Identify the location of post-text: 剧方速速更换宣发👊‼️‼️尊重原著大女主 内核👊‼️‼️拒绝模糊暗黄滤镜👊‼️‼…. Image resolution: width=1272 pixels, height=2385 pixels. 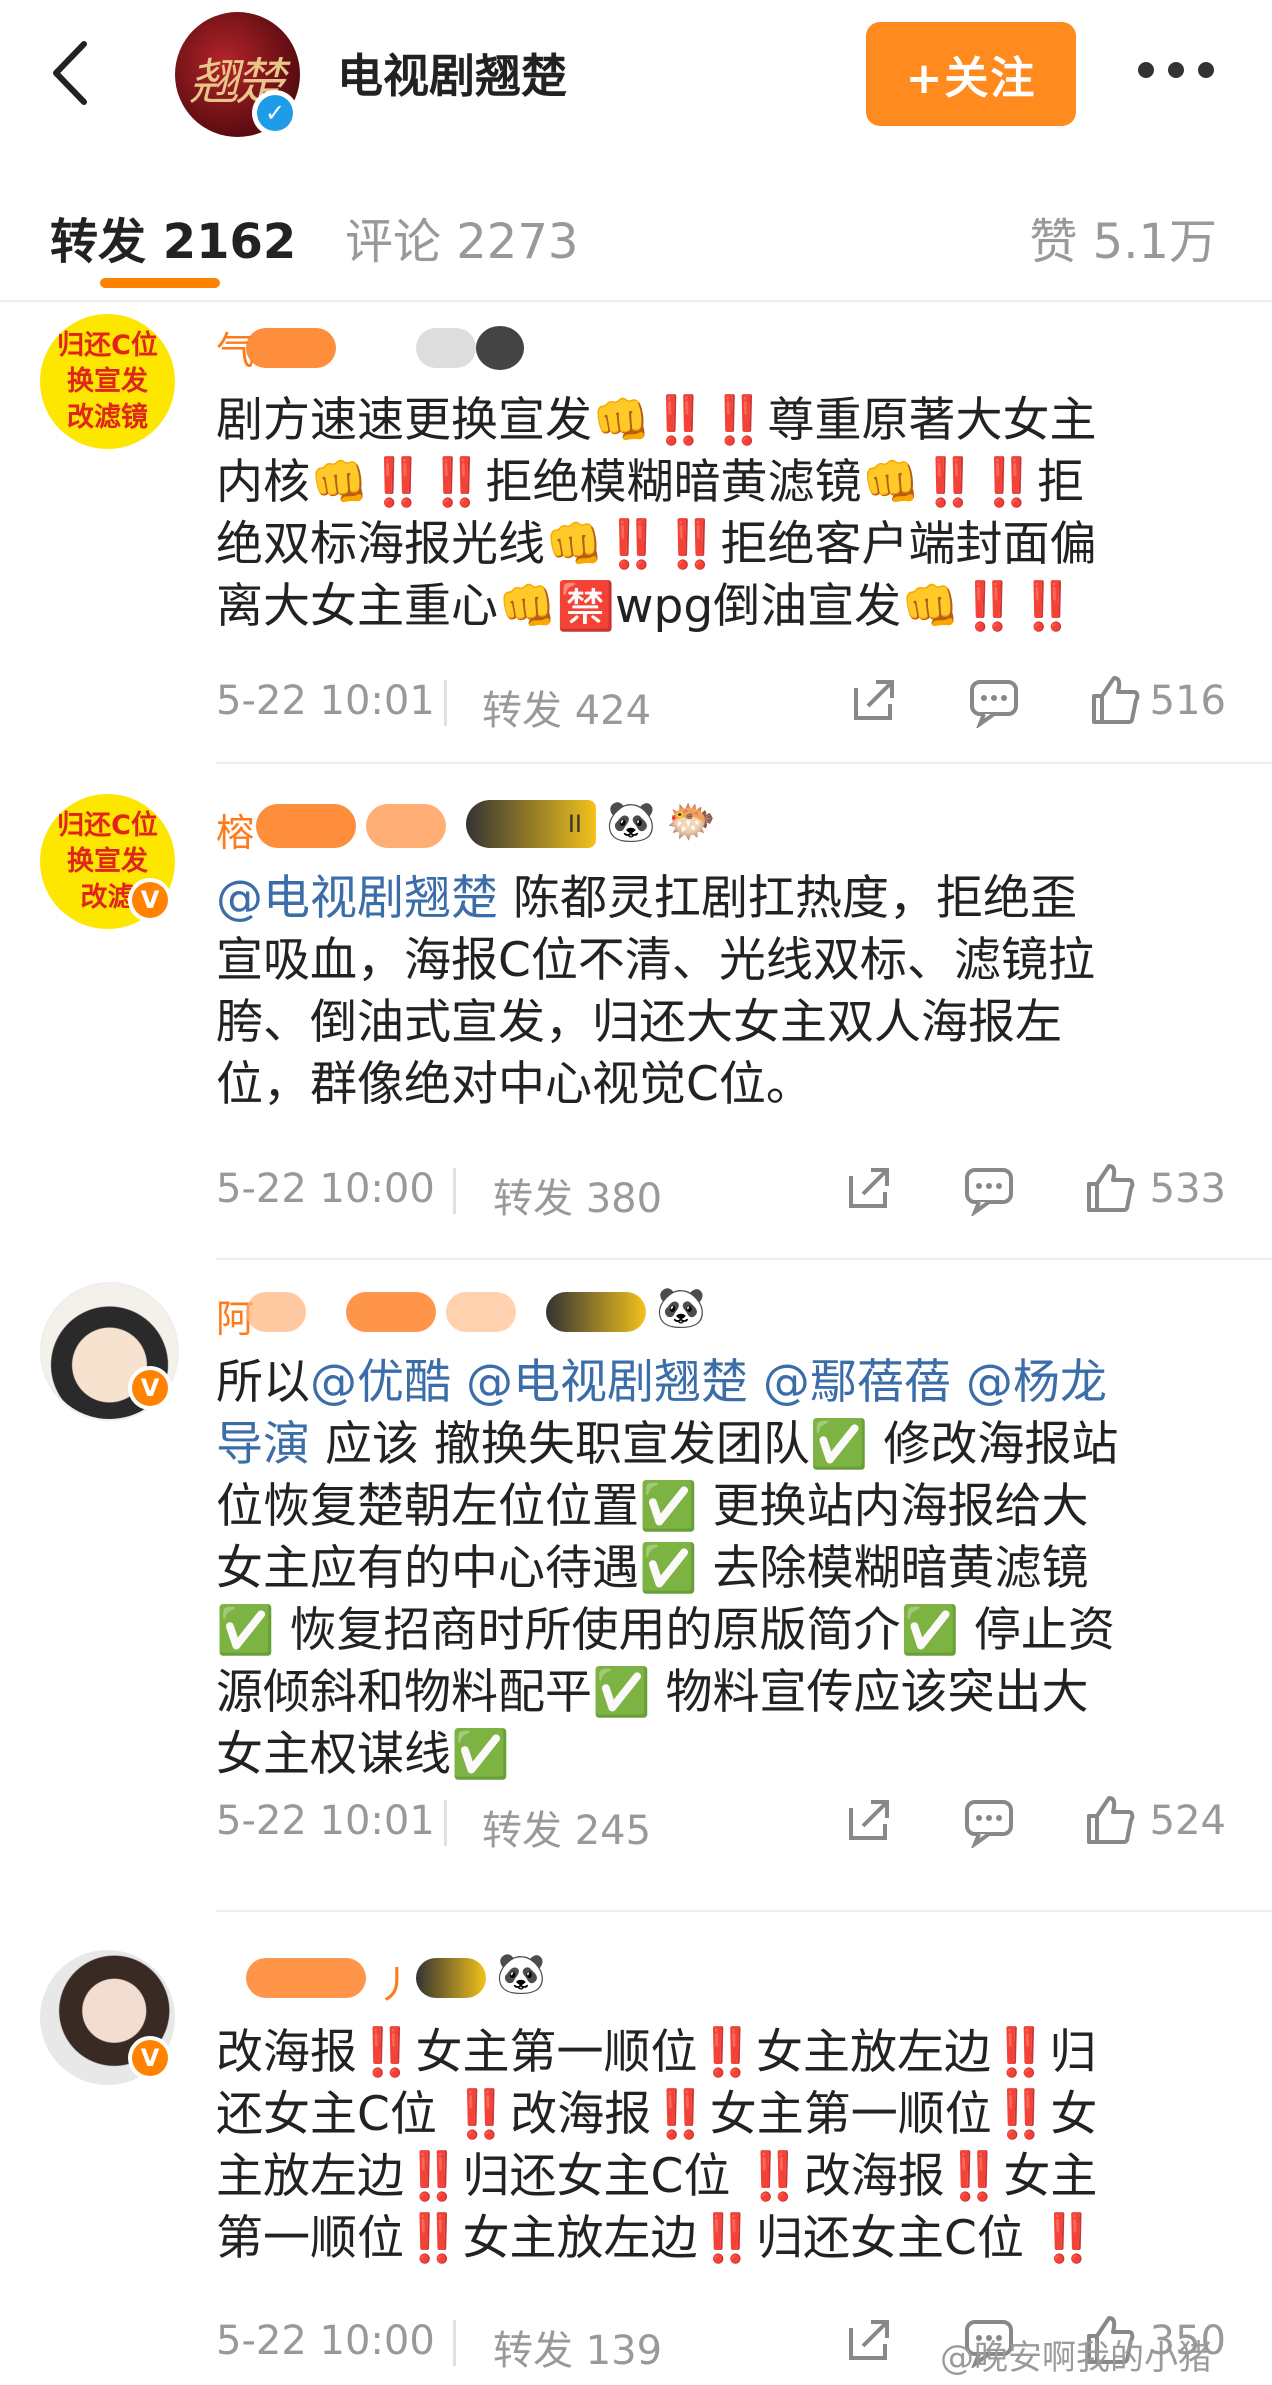
(656, 513).